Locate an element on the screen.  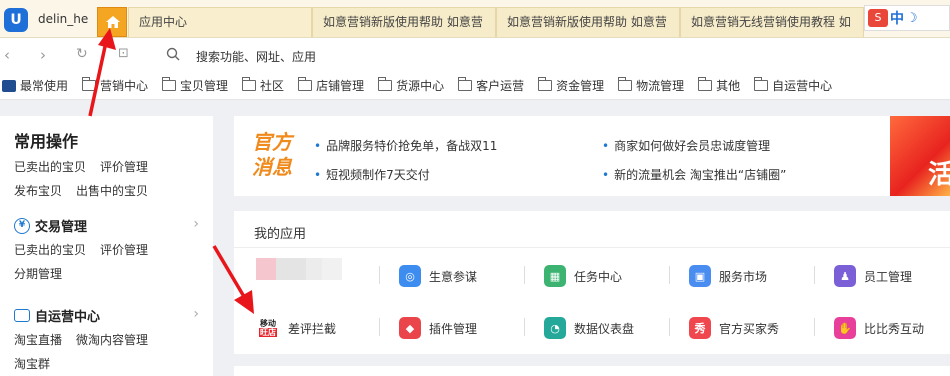
show-icon: 秀 is located at coordinates (700, 328).